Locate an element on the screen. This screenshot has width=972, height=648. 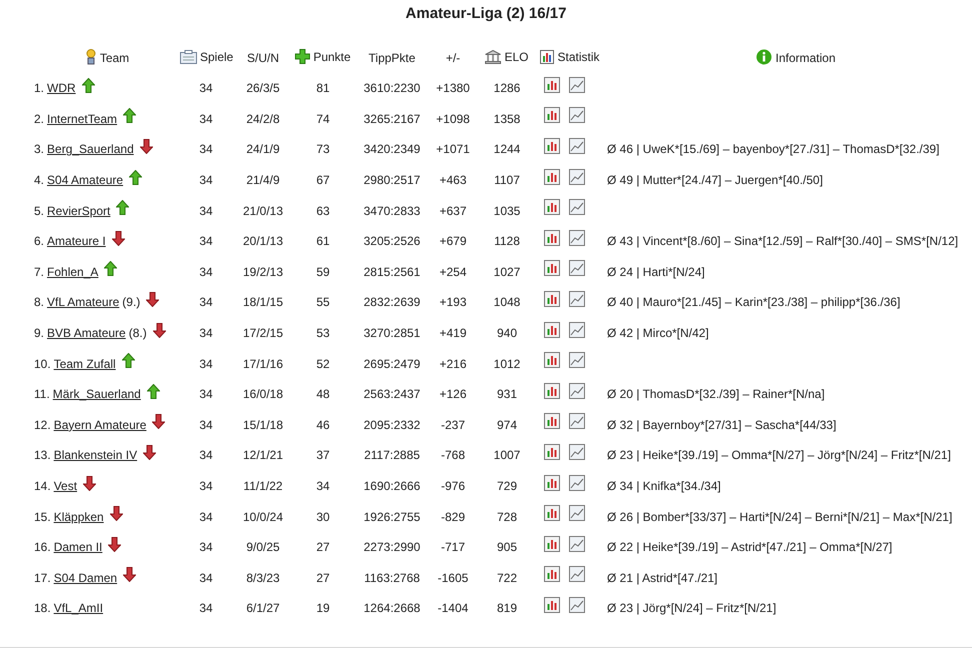
table-cell-text: 1007 is located at coordinates (507, 455).